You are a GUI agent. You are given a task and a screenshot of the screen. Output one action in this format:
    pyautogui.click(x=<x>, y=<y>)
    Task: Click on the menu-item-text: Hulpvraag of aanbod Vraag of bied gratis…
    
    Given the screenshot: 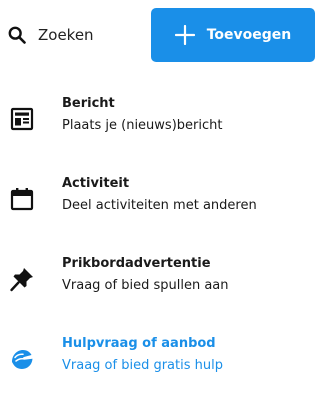 What is the action you would take?
    pyautogui.click(x=142, y=355)
    